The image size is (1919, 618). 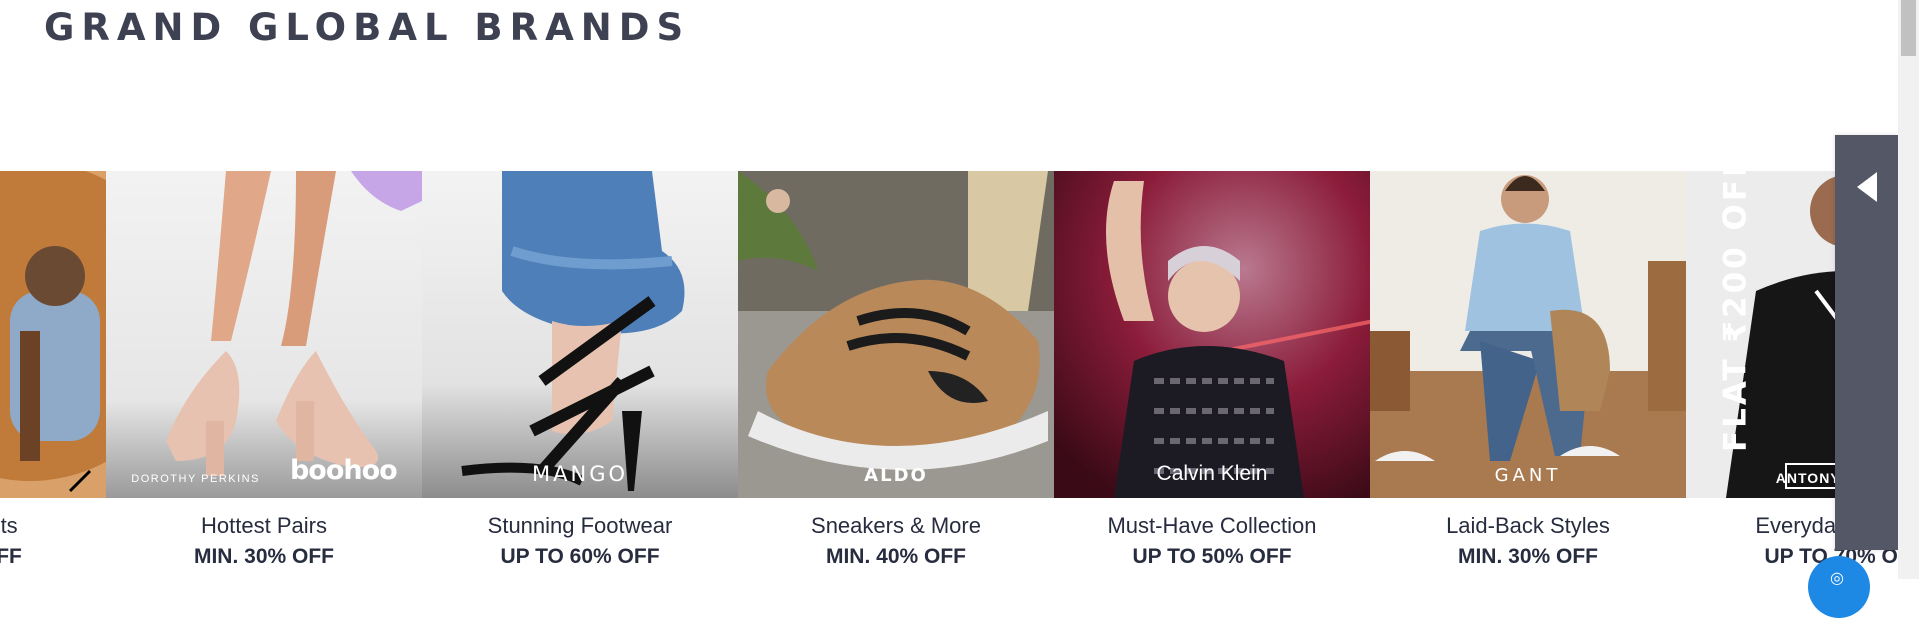 What do you see at coordinates (1528, 334) in the screenshot?
I see `card-image-seated-man: GANT` at bounding box center [1528, 334].